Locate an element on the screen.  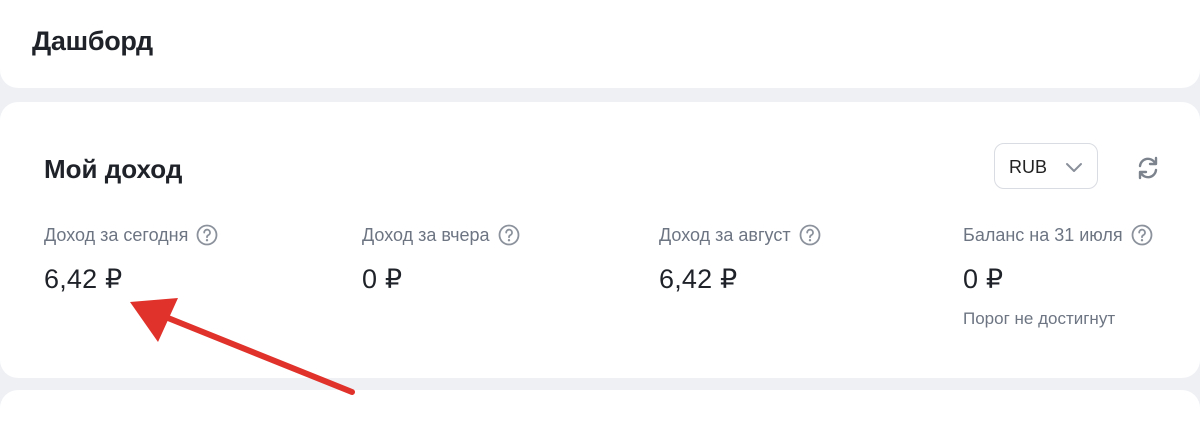
currency-value: RUB is located at coordinates (1028, 167).